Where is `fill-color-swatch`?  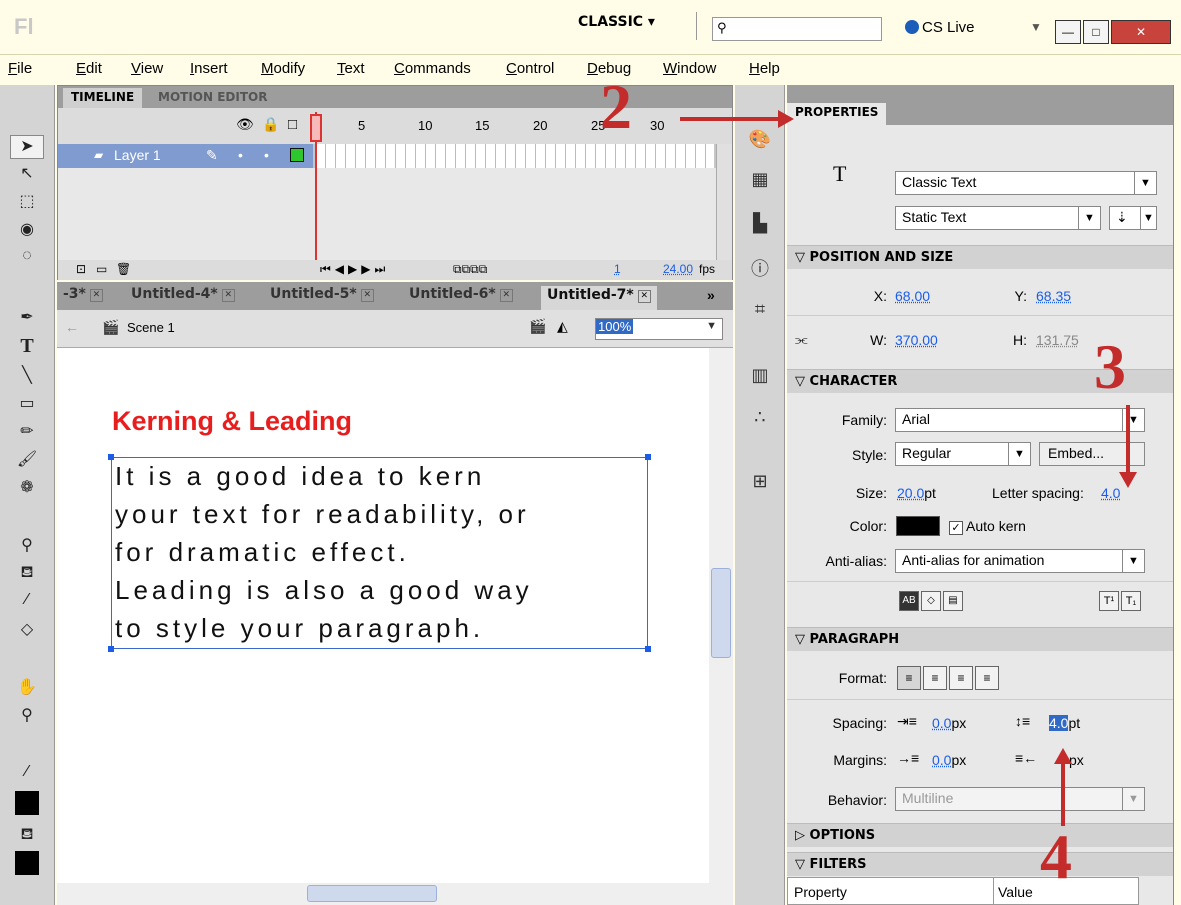 fill-color-swatch is located at coordinates (27, 863).